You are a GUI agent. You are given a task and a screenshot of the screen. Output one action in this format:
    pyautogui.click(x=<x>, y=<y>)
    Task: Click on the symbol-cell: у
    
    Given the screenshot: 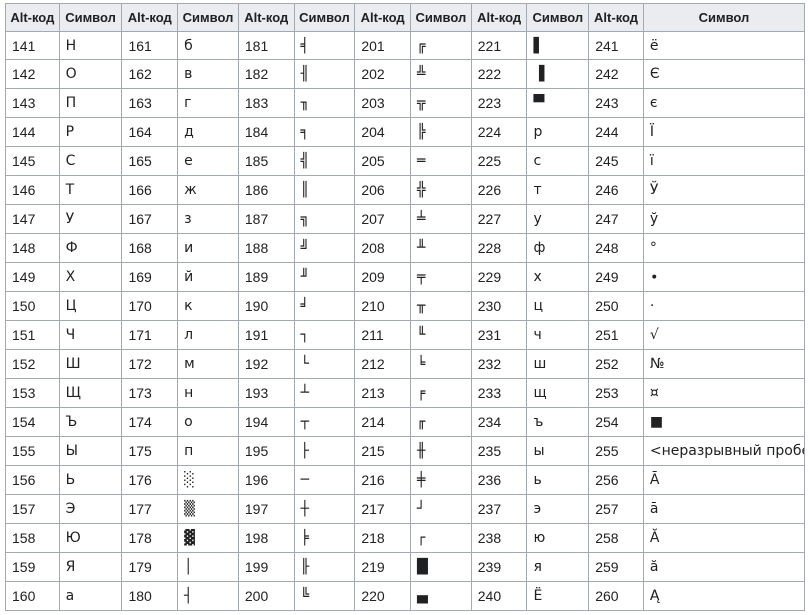 What is the action you would take?
    pyautogui.click(x=558, y=219)
    